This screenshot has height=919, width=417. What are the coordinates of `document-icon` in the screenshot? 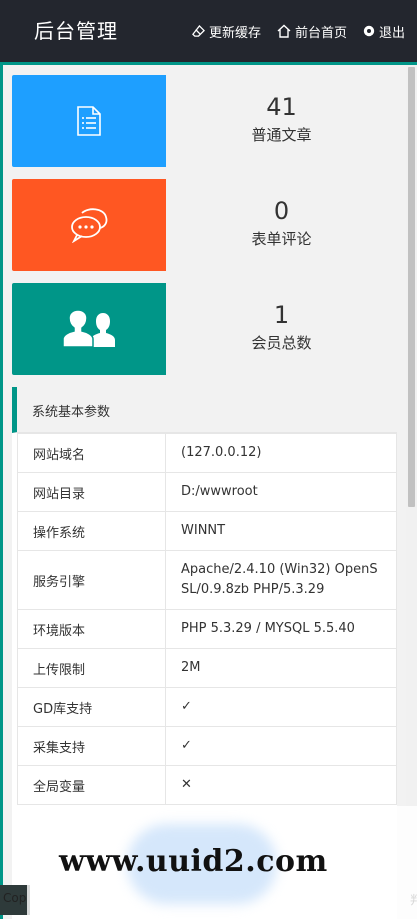 It's located at (89, 121).